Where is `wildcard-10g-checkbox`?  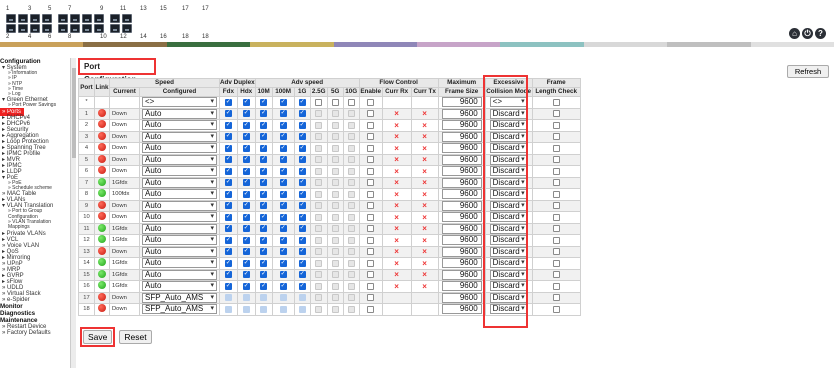 wildcard-10g-checkbox is located at coordinates (351, 102).